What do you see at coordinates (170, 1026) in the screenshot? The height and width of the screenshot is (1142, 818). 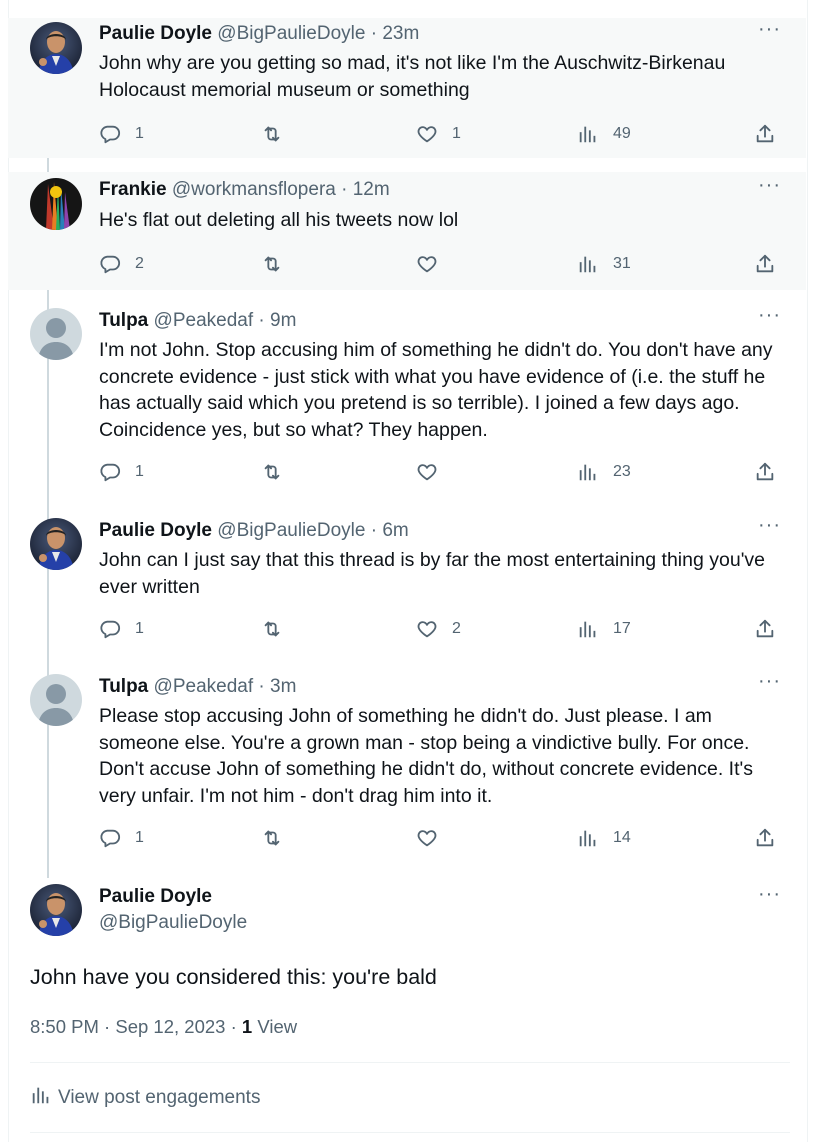 I see `post-date: Sep 12, 2023` at bounding box center [170, 1026].